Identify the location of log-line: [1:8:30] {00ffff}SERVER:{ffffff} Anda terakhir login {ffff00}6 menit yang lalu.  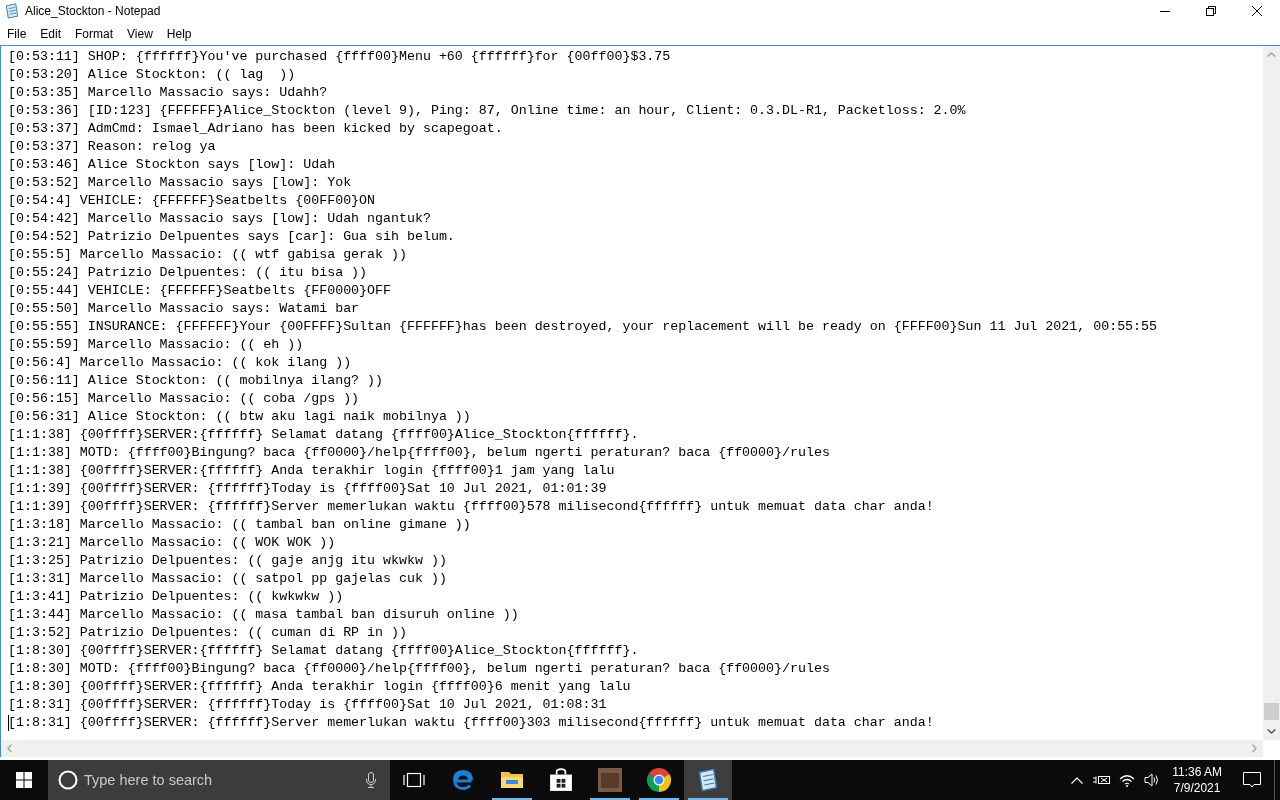
(319, 687).